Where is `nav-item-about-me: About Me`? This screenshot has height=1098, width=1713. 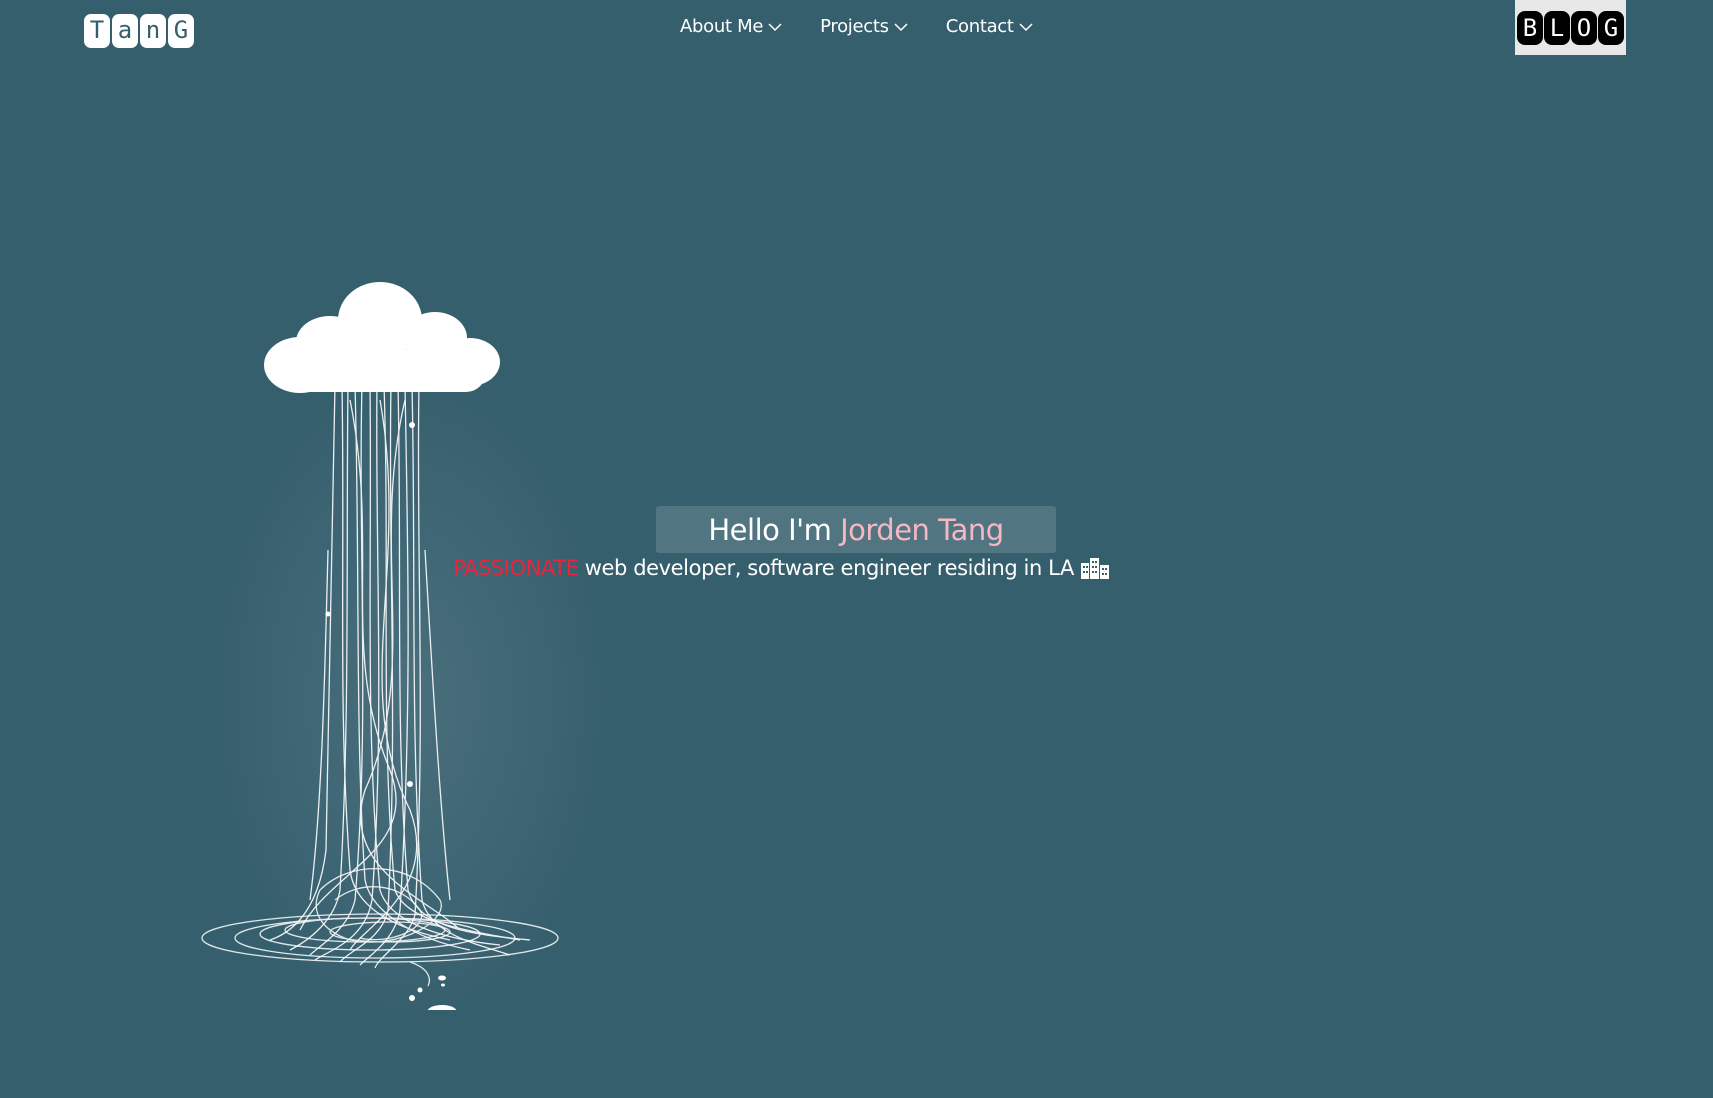
nav-item-about-me: About Me is located at coordinates (731, 26).